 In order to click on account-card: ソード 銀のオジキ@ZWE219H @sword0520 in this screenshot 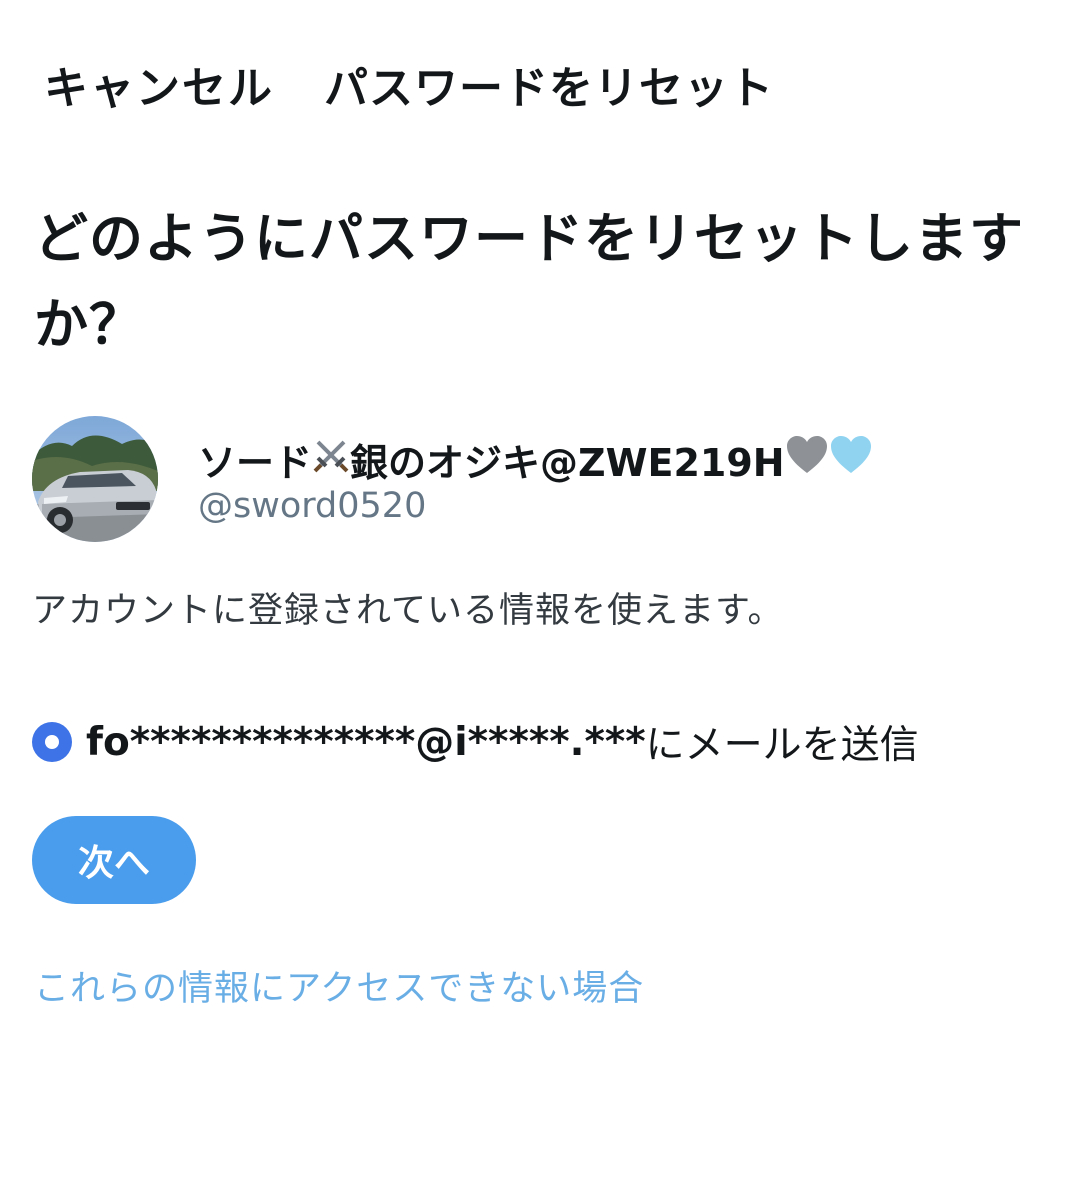, I will do `click(530, 481)`.